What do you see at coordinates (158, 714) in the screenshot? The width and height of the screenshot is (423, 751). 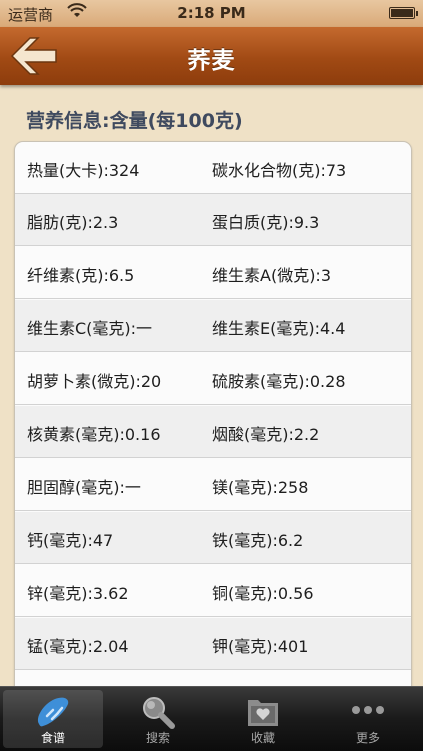 I see `search-icon` at bounding box center [158, 714].